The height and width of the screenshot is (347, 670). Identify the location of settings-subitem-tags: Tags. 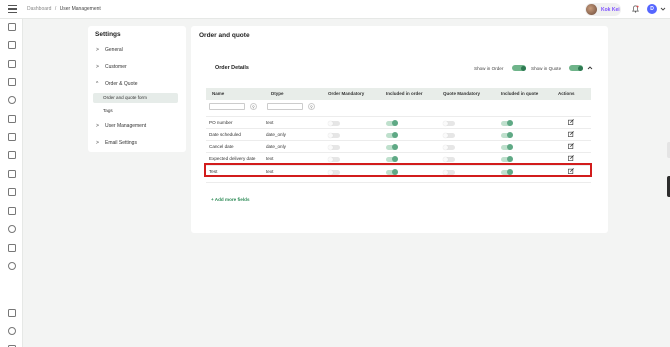
(135, 111).